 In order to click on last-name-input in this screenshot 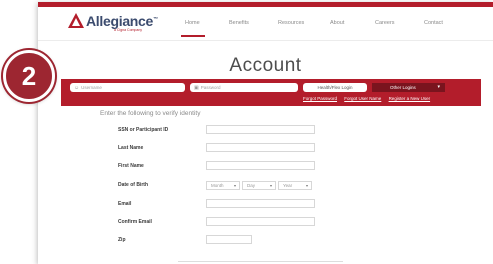, I will do `click(260, 147)`.